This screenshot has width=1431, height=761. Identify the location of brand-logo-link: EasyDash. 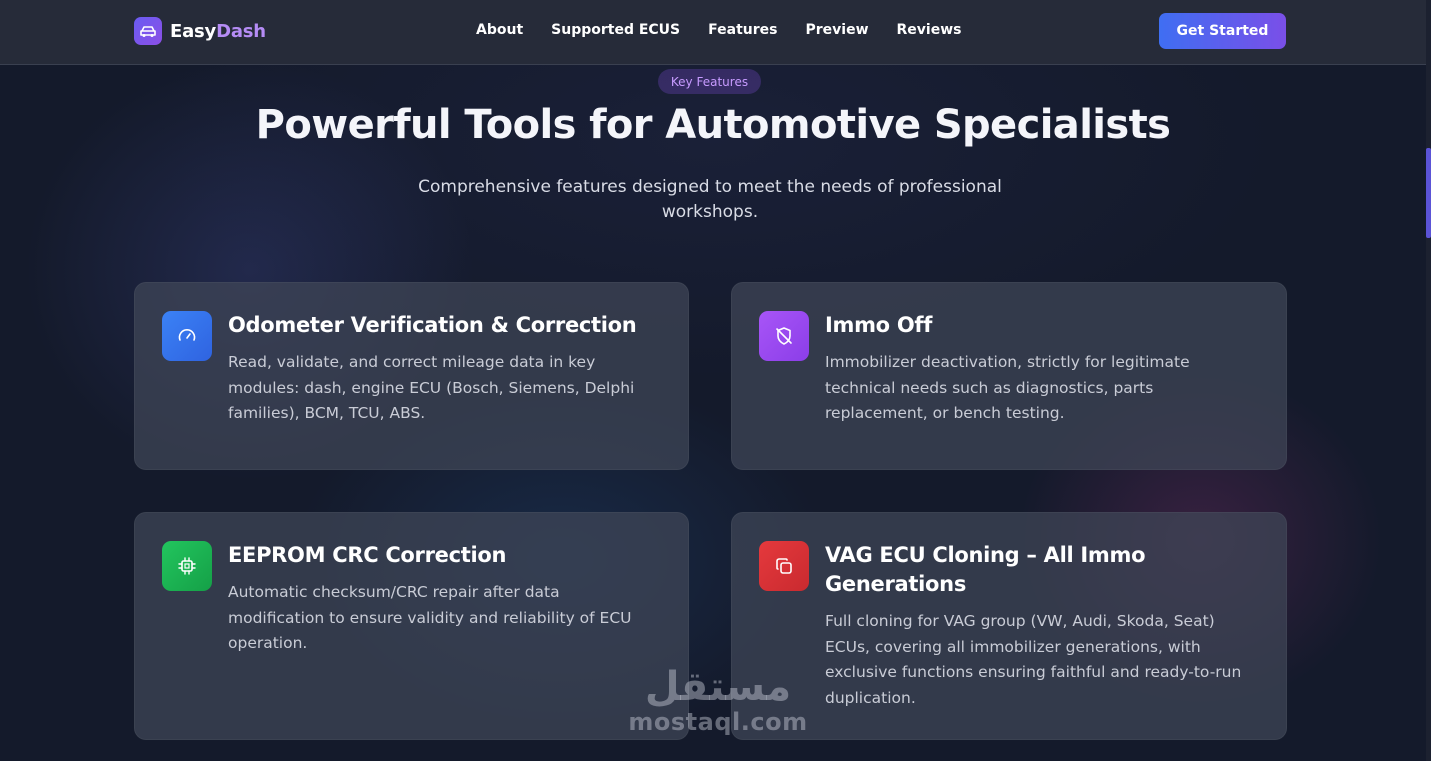
(200, 31).